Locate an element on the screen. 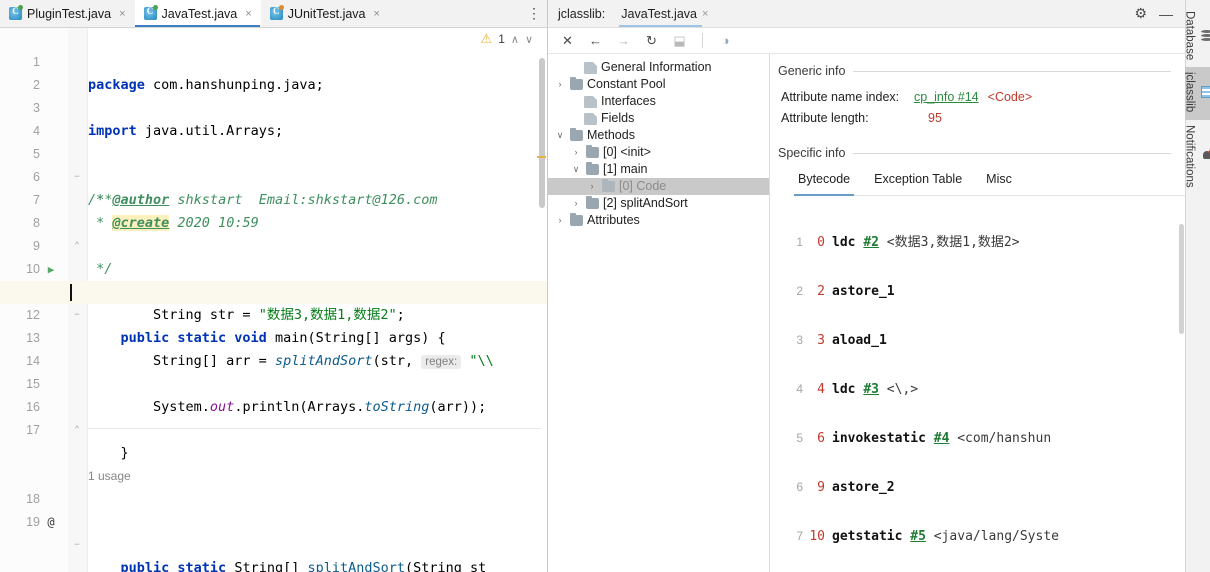 The image size is (1210, 572). forward-icon: → is located at coordinates (623, 40).